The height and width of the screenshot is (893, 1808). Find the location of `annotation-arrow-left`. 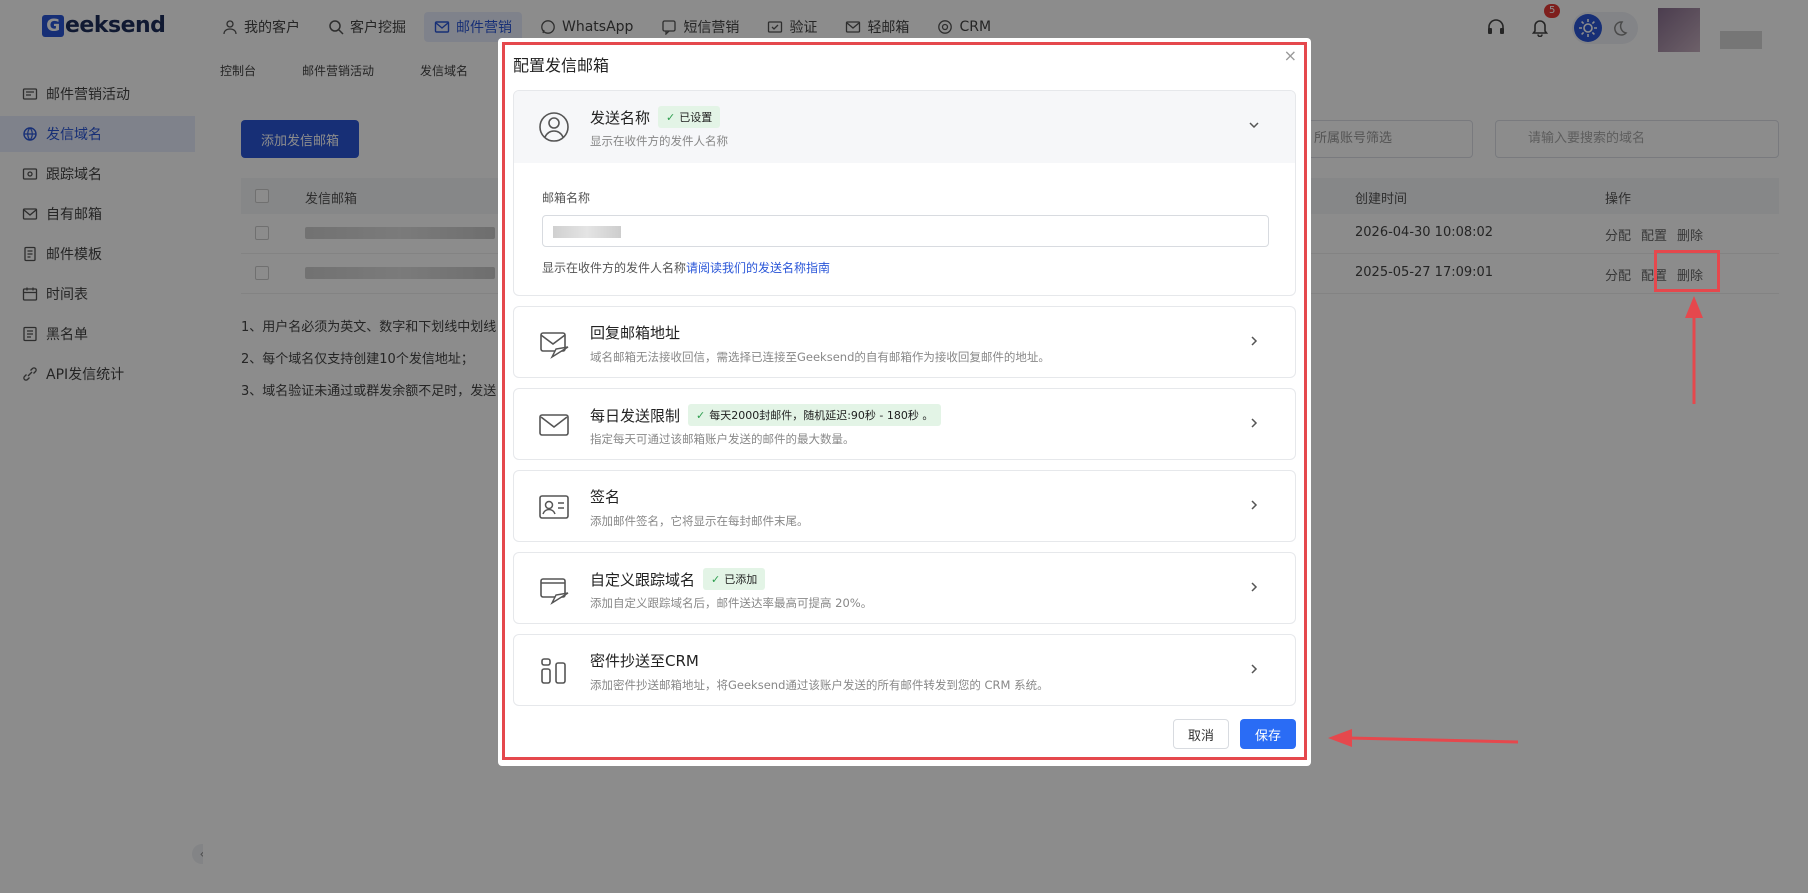

annotation-arrow-left is located at coordinates (1423, 738).